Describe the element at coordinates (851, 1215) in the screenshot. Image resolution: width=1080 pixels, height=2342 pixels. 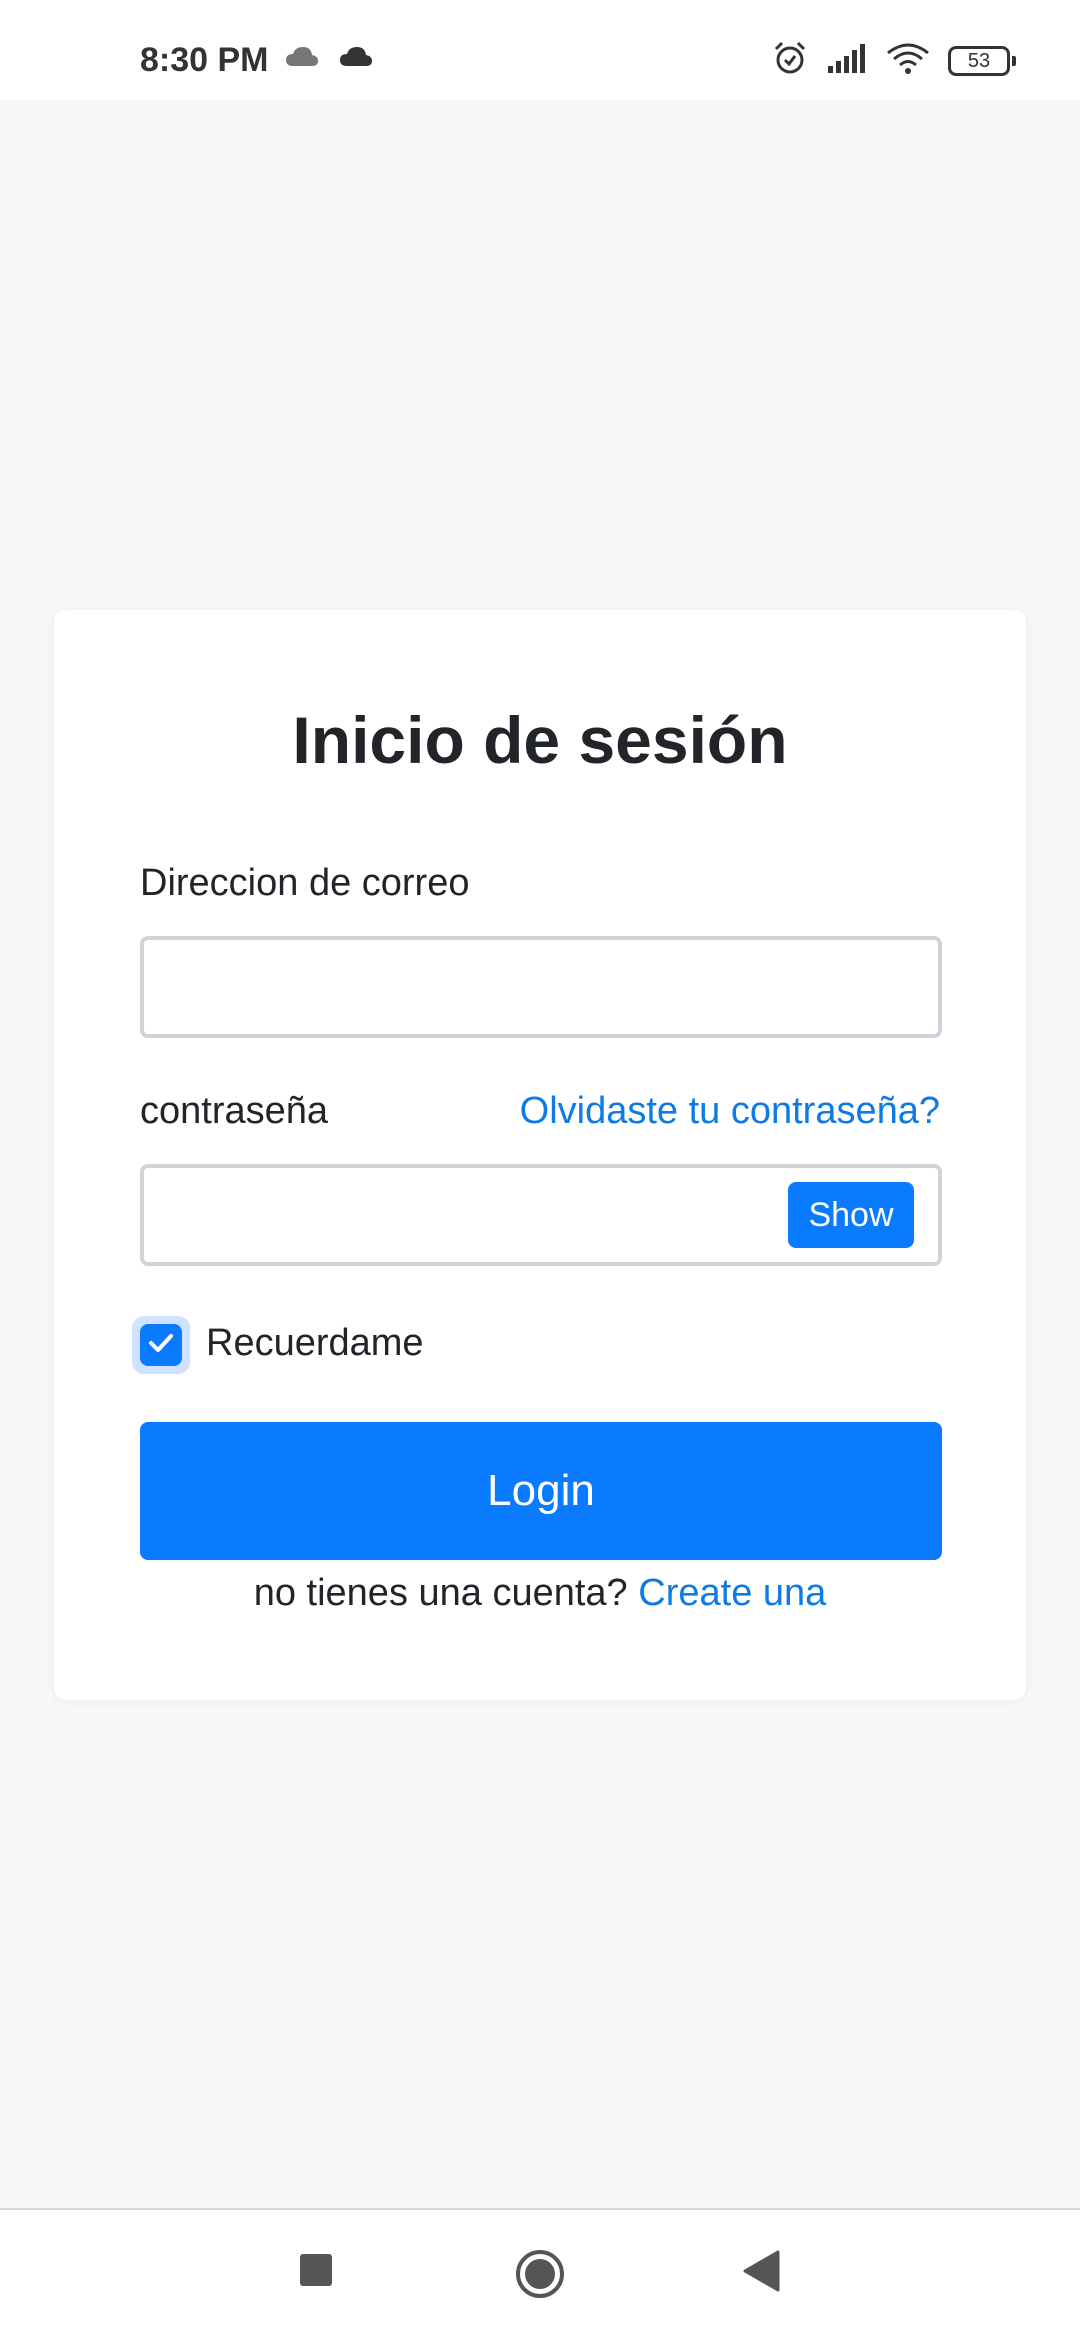
I see `show-password-button: Show` at that location.